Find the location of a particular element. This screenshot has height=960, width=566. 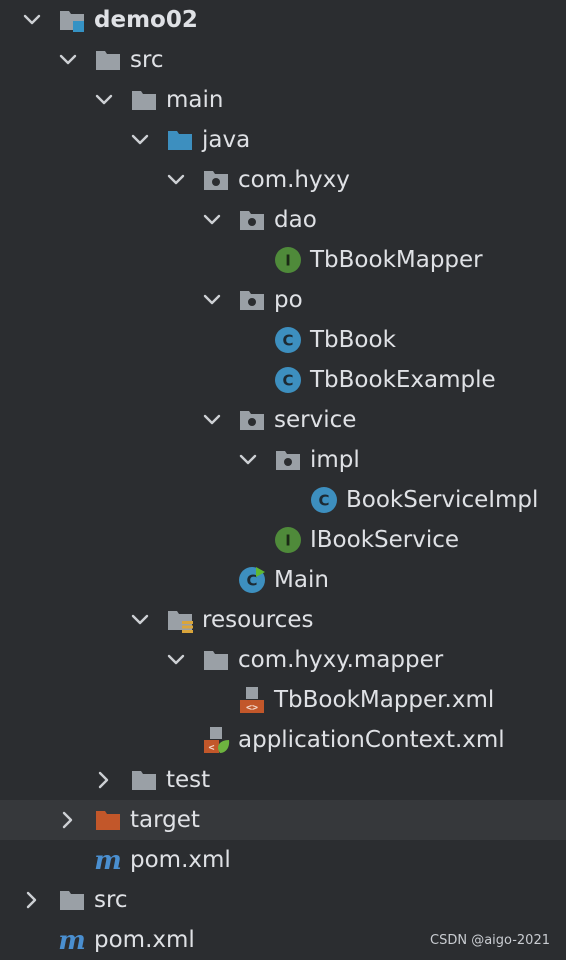

tree-item-label: BookServiceImpl is located at coordinates (442, 500).